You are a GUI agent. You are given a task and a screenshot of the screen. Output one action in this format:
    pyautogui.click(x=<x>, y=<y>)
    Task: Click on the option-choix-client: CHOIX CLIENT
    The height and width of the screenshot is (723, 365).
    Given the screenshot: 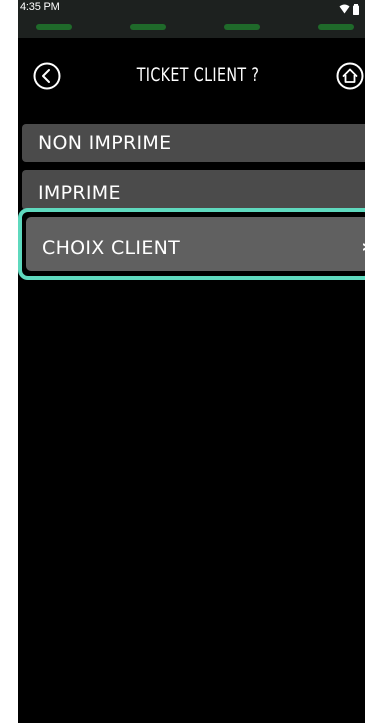 What is the action you would take?
    pyautogui.click(x=195, y=244)
    